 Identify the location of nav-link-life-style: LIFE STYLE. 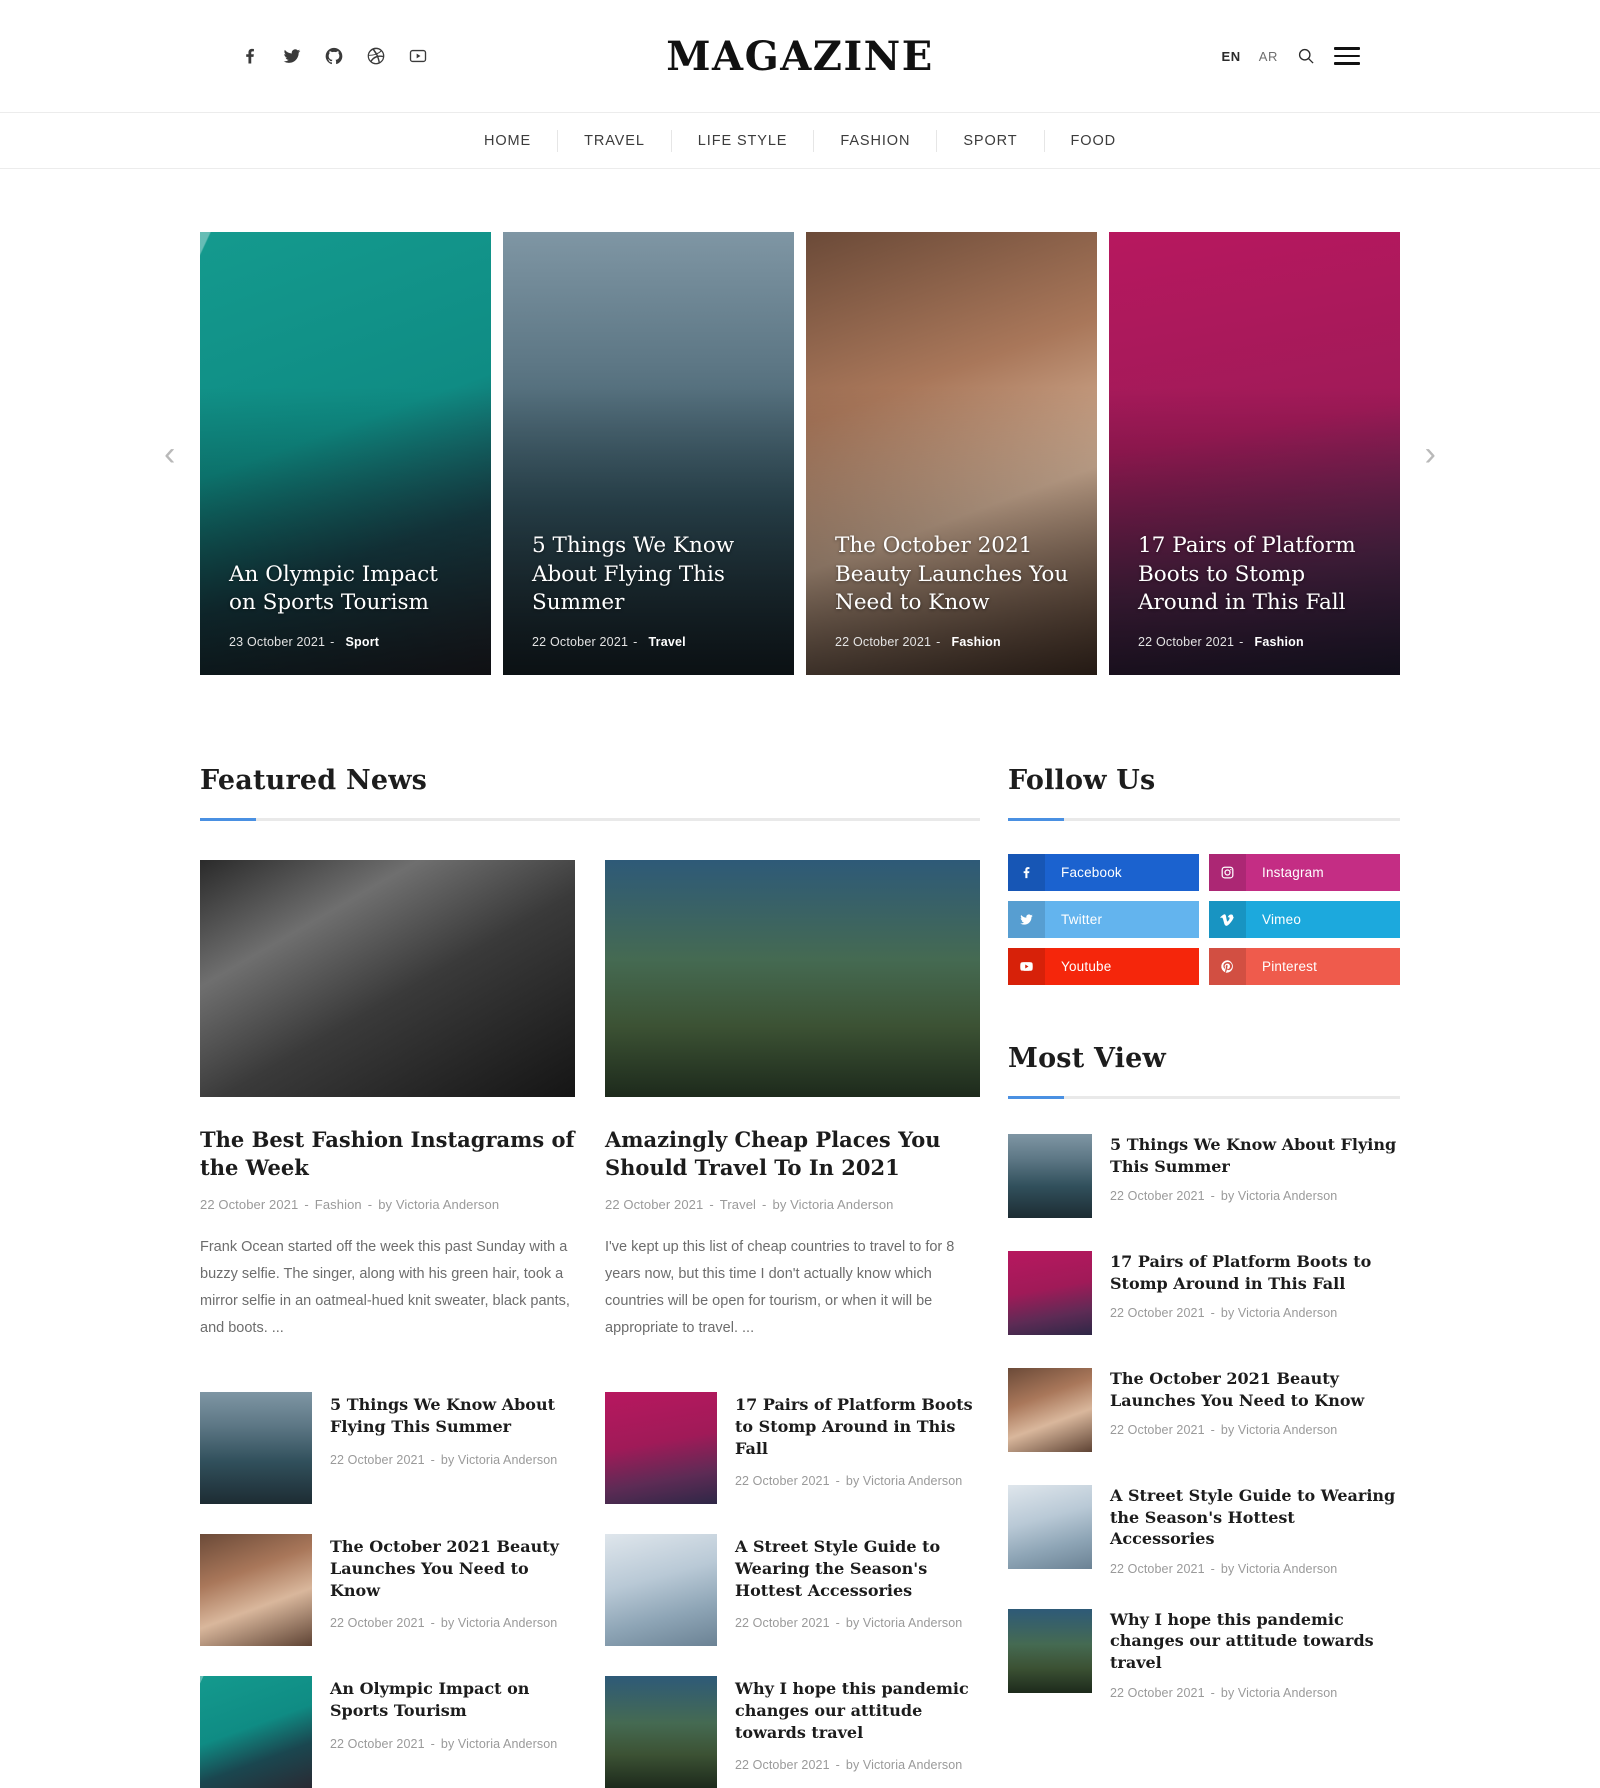
(742, 140).